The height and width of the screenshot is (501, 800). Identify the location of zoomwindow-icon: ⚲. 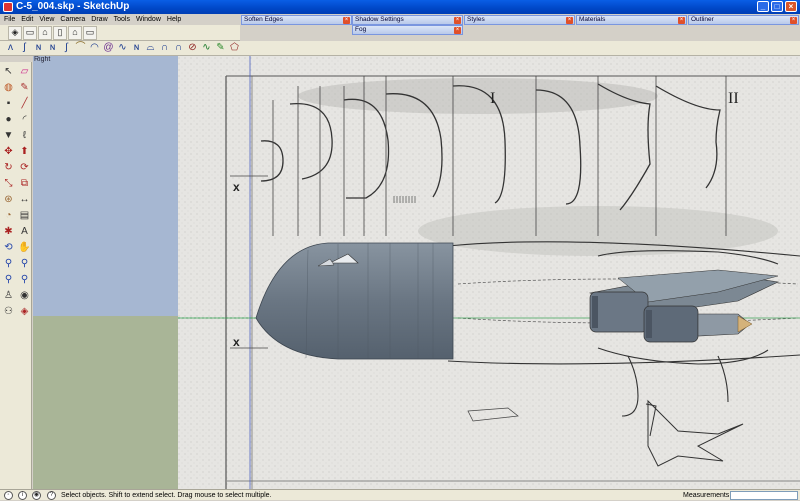
(24, 263).